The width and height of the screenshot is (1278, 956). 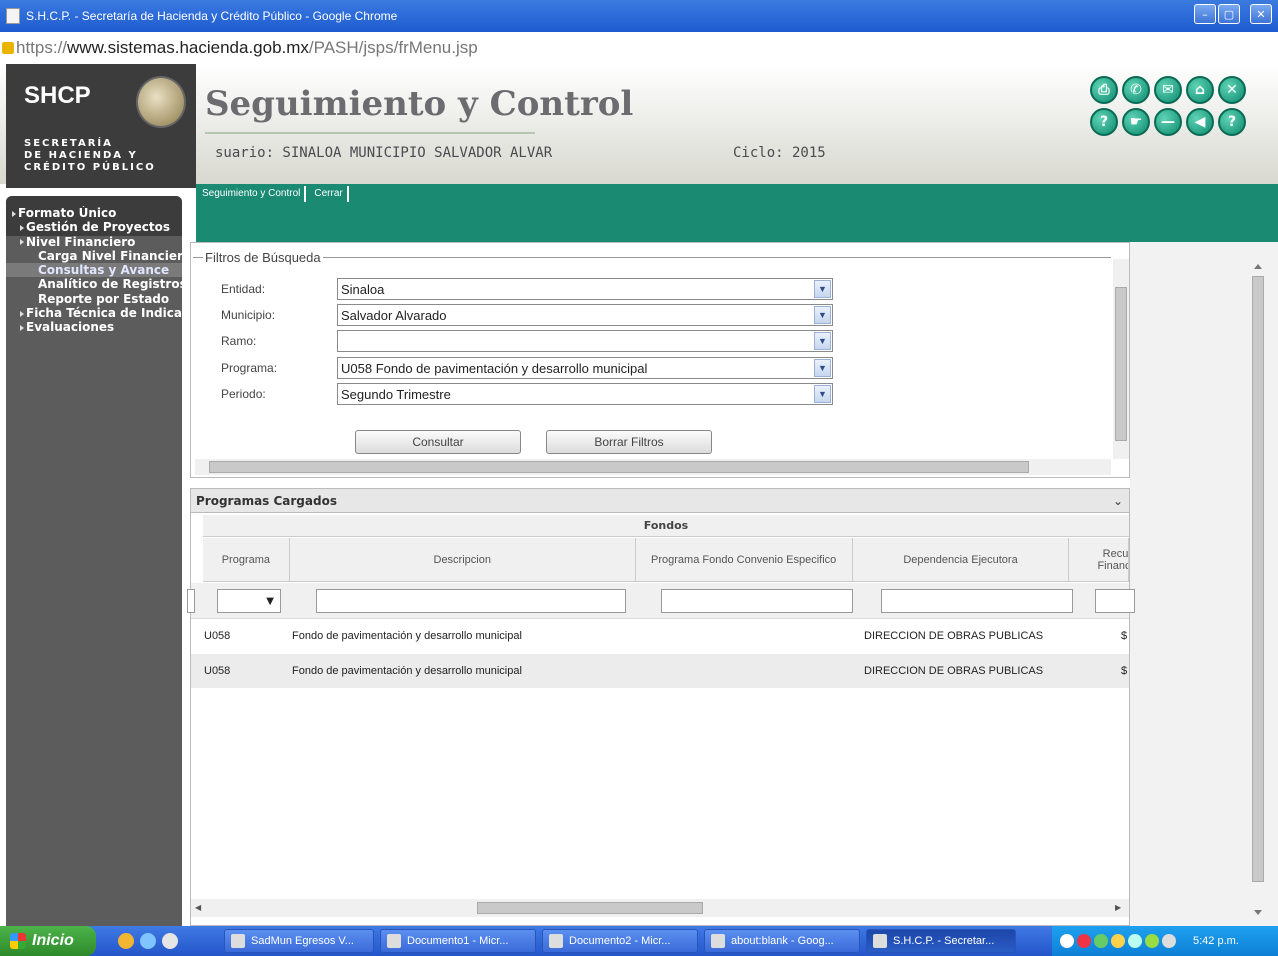 I want to click on minus-icon: —, so click(x=1168, y=122).